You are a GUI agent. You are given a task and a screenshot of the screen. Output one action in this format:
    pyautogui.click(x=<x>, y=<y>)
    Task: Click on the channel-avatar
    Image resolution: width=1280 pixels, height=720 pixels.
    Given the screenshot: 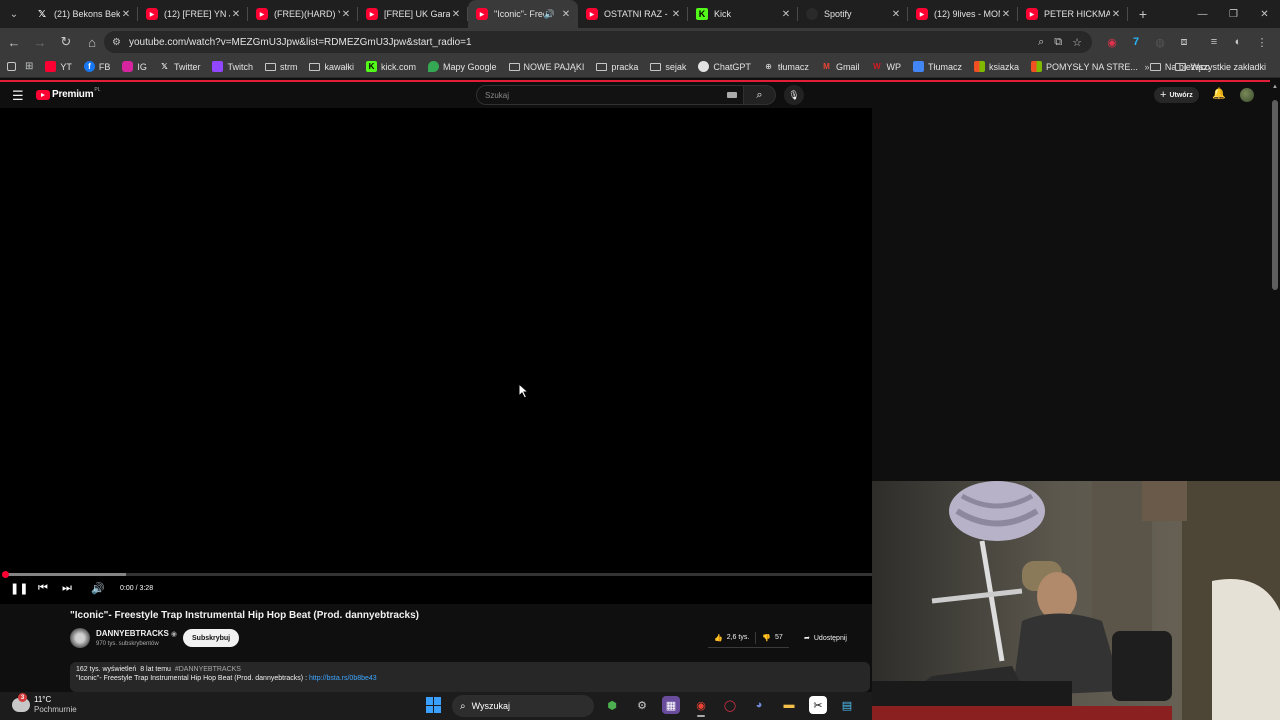 What is the action you would take?
    pyautogui.click(x=80, y=638)
    